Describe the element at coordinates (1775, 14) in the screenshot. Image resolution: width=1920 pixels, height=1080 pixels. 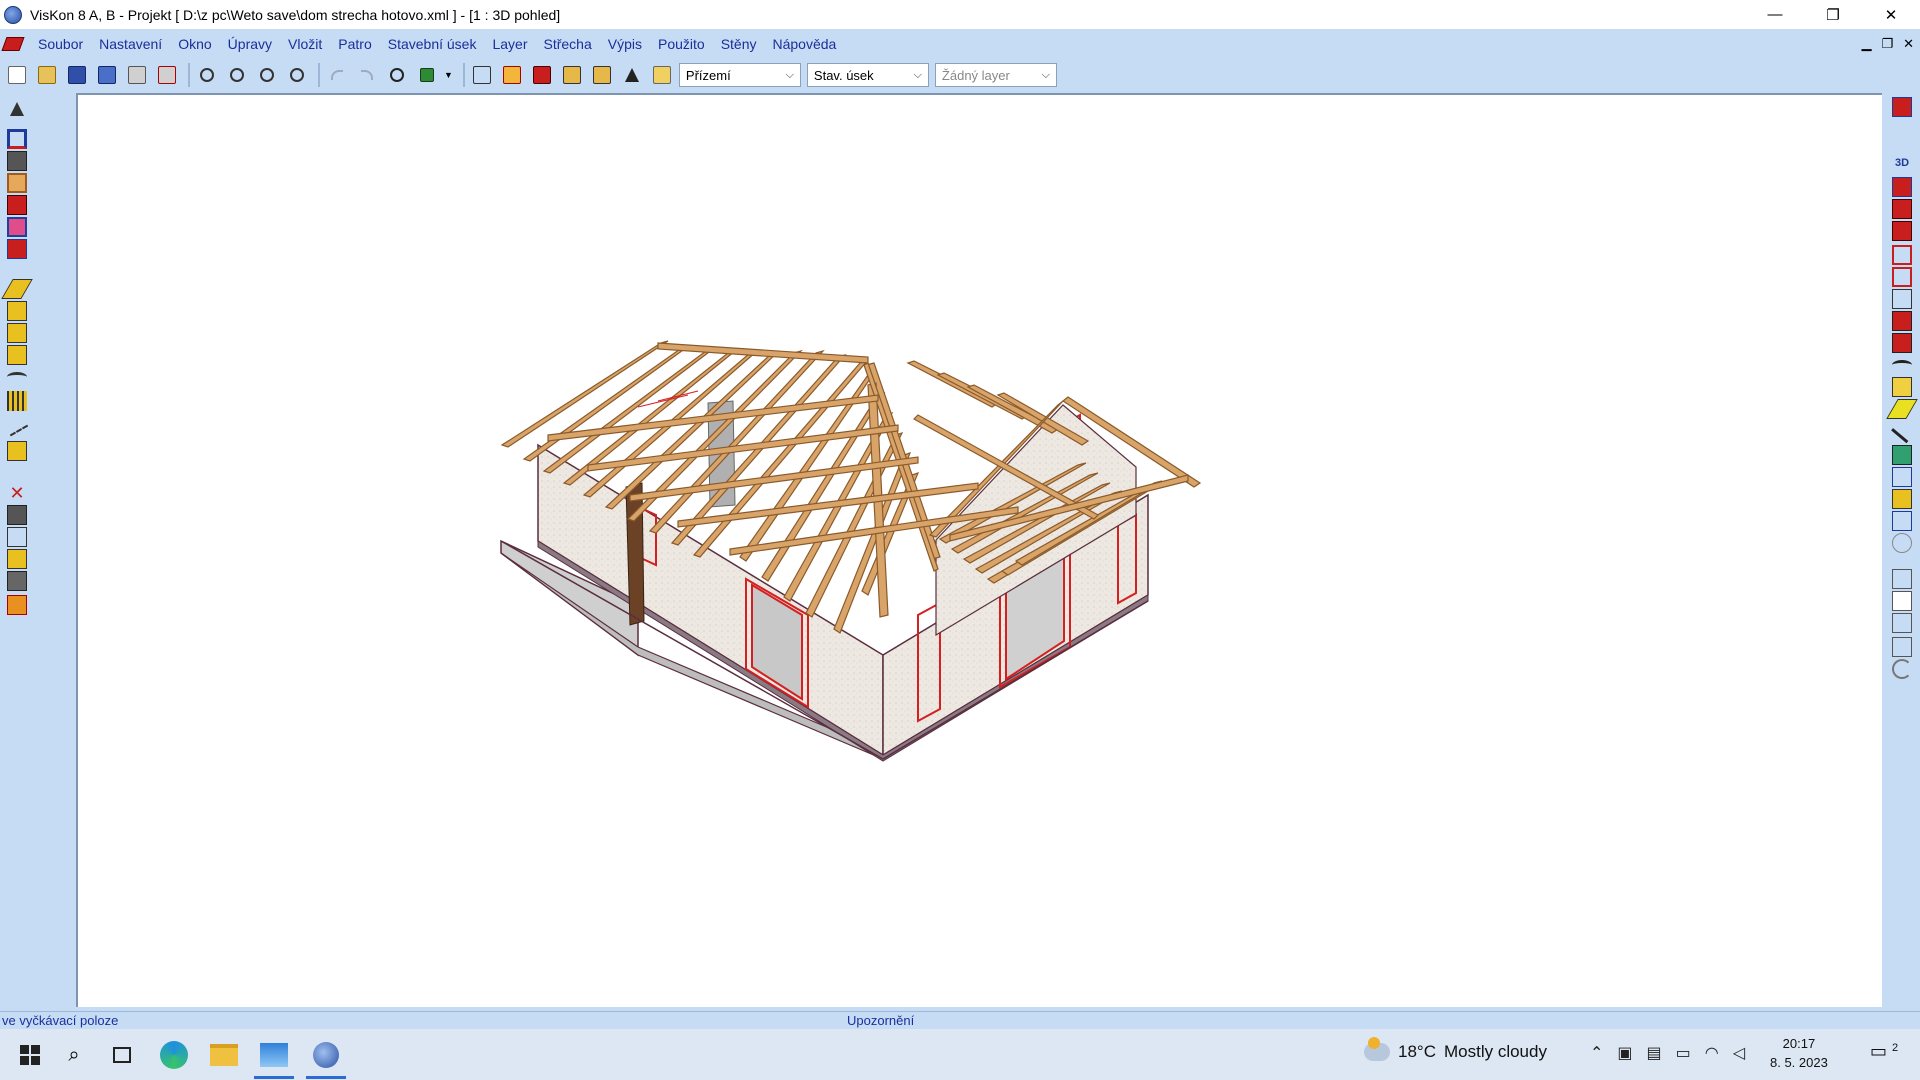
I see `minimize-button: —` at that location.